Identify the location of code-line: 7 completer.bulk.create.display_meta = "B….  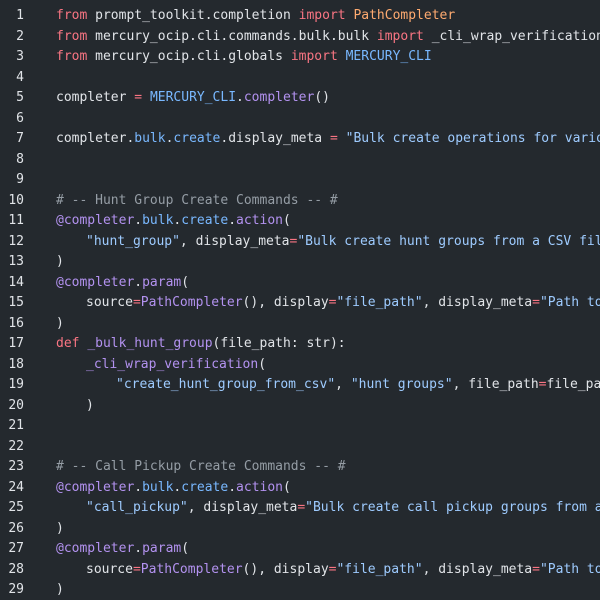
(300, 139).